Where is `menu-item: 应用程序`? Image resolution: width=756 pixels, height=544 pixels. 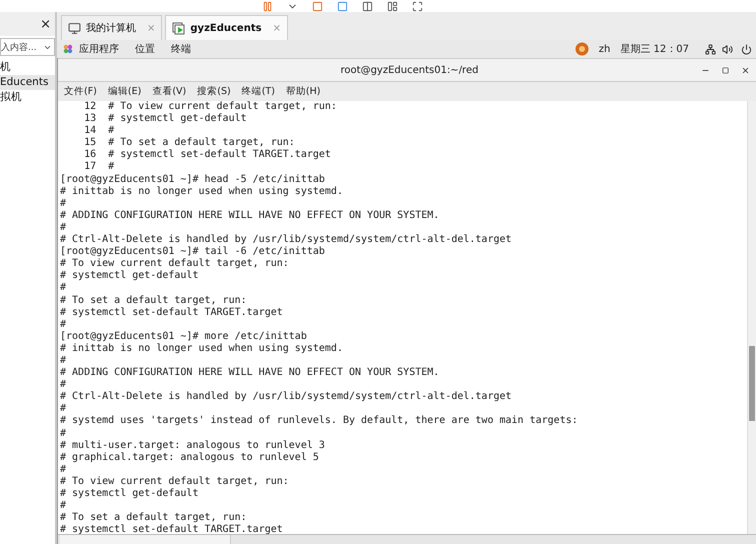 menu-item: 应用程序 is located at coordinates (99, 49).